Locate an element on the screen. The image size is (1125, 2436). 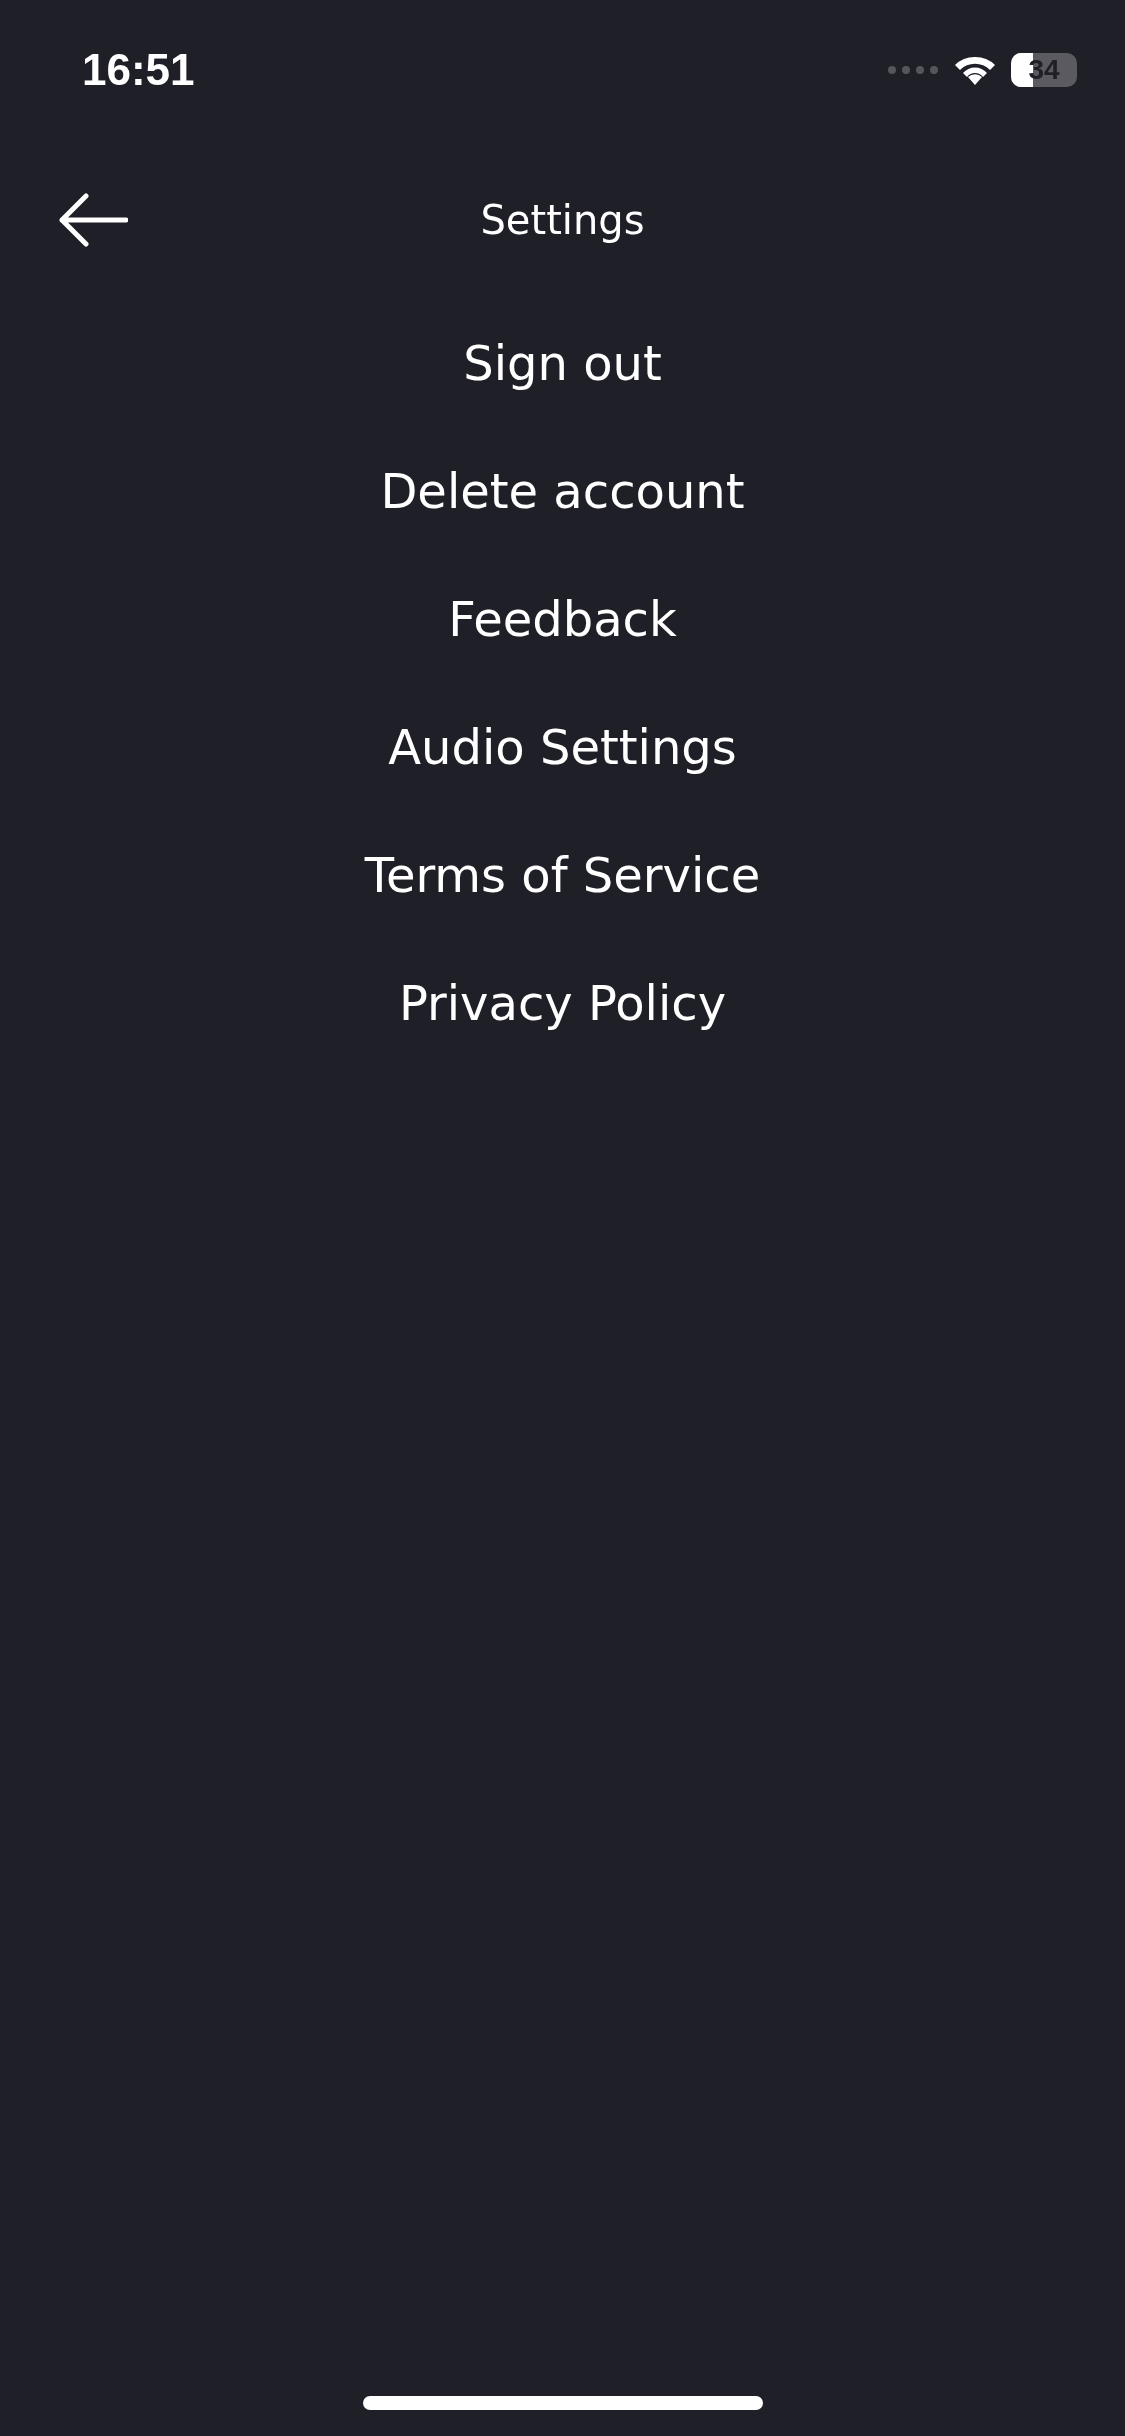
menu-item: Audio Settings is located at coordinates (562, 747).